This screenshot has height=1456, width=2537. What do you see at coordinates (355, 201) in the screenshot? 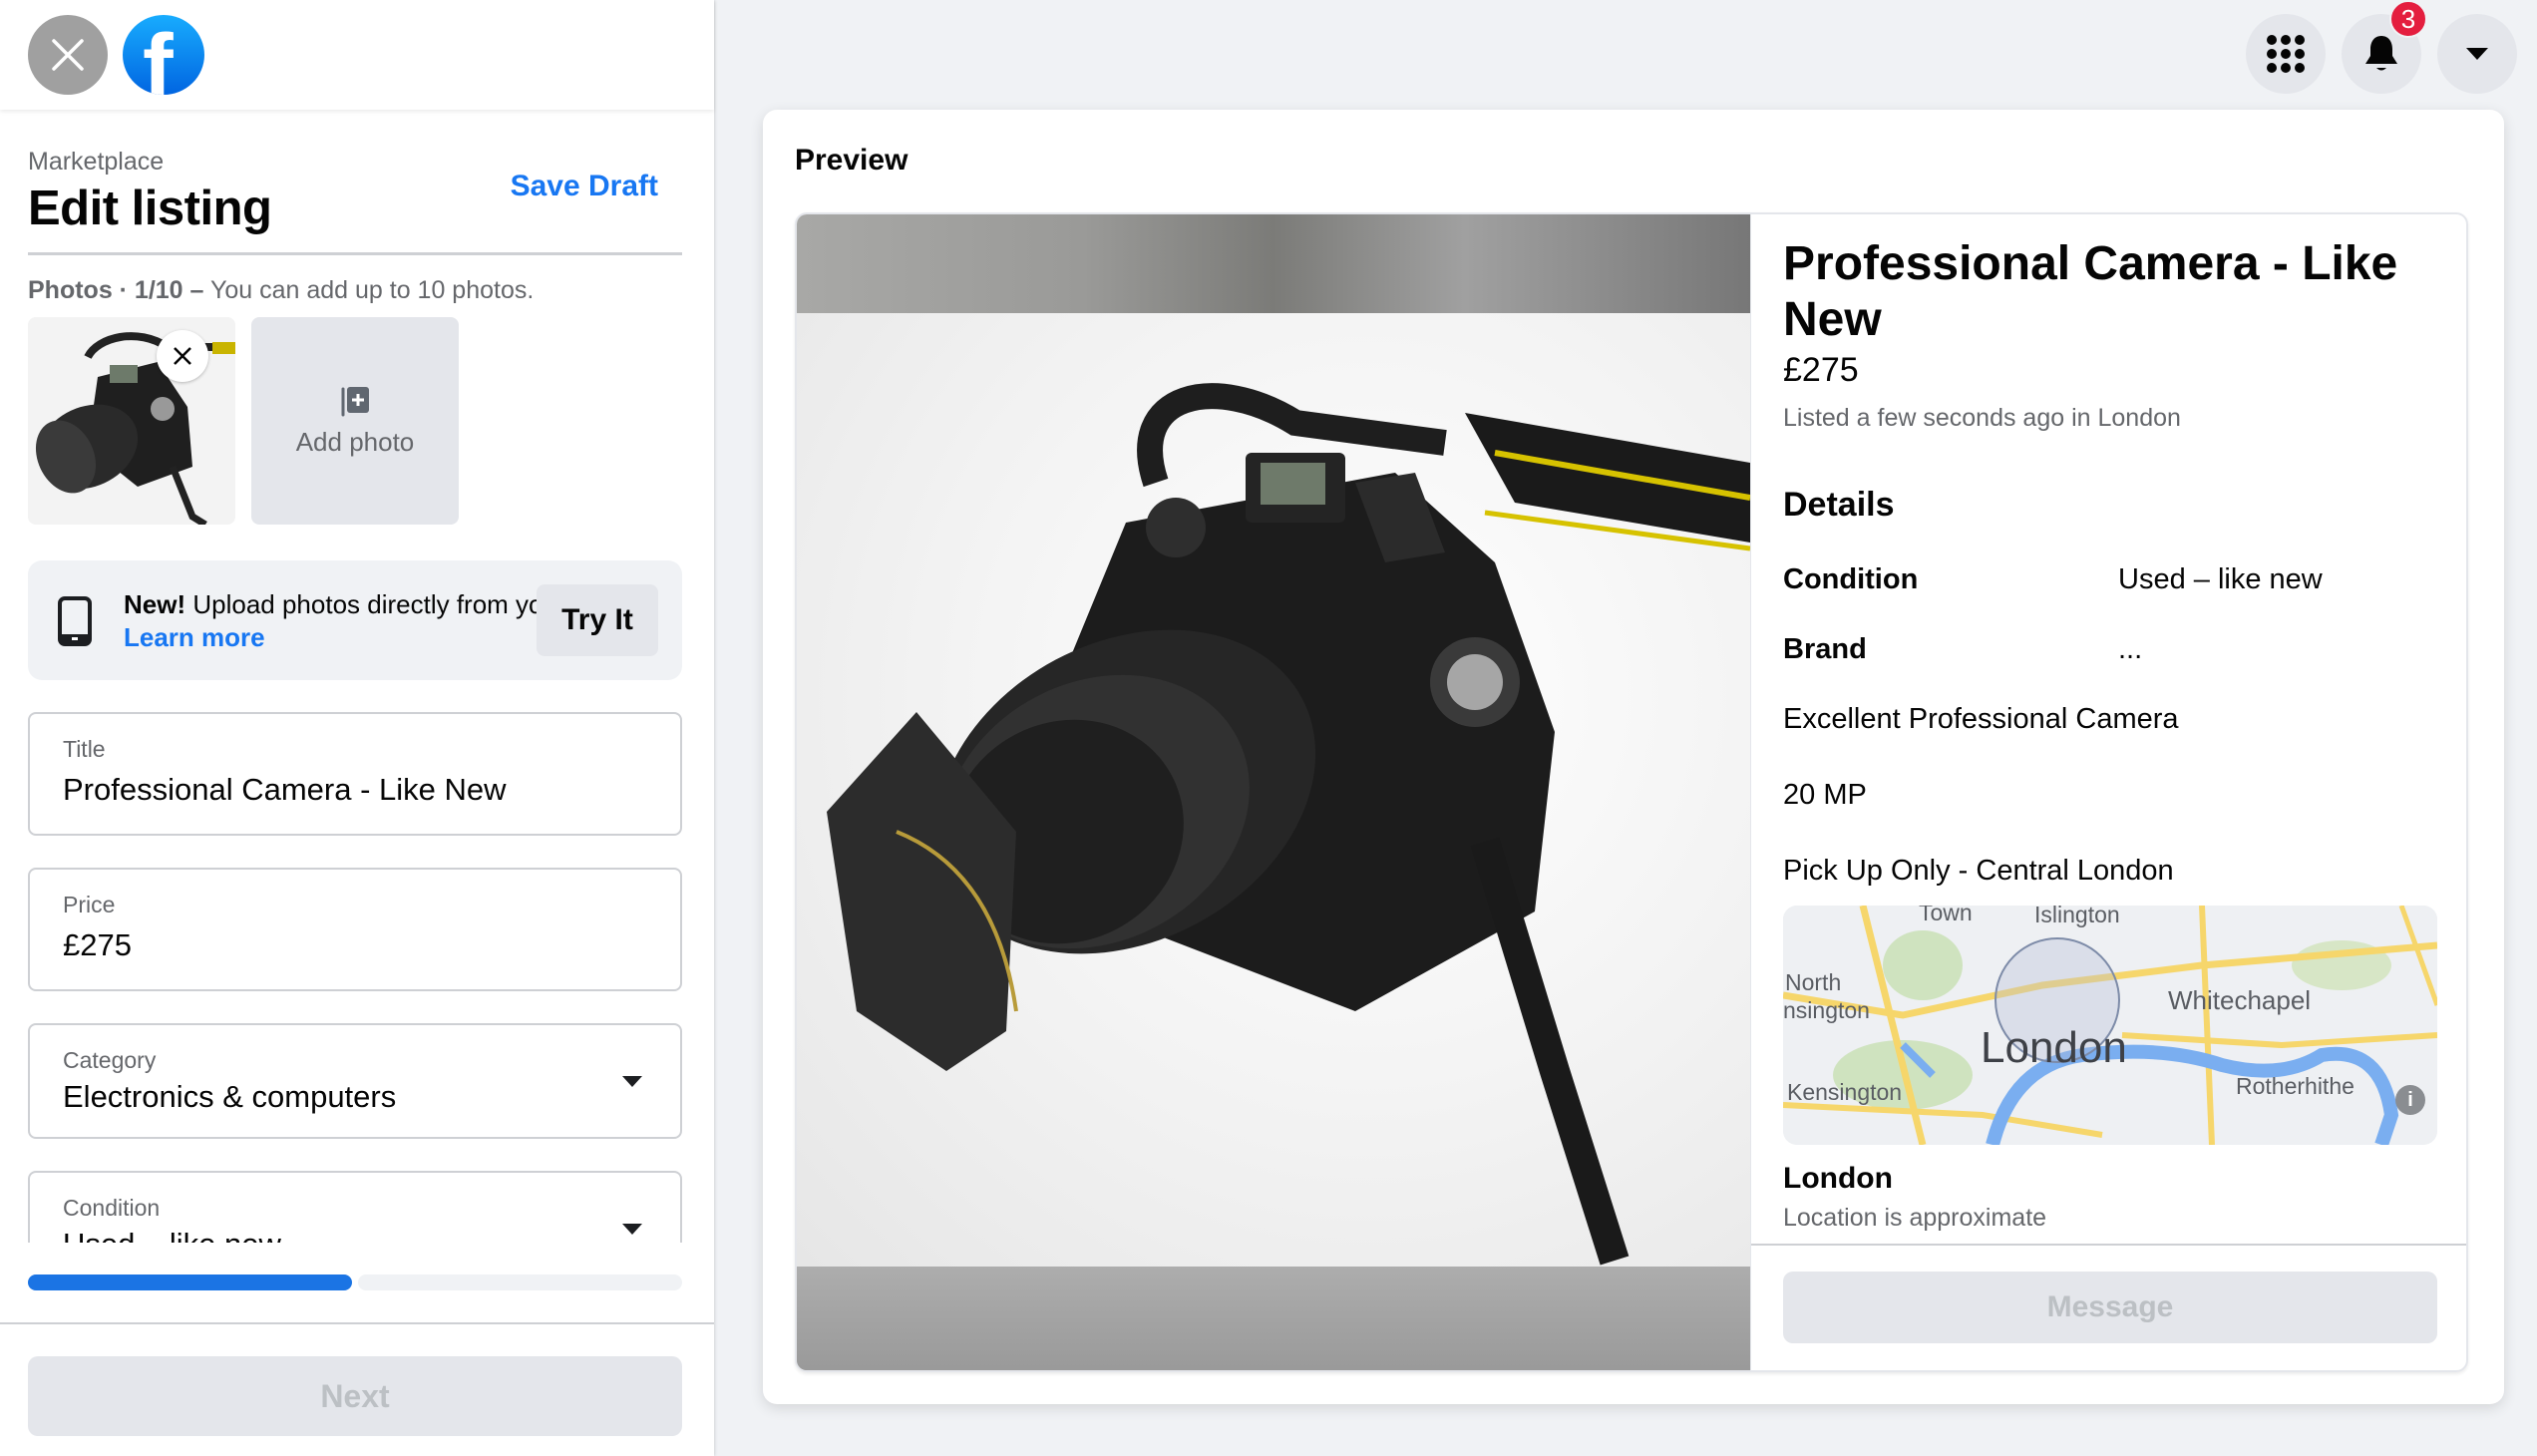
I see `panel-header: Marketplace Edit listing Save Draft` at bounding box center [355, 201].